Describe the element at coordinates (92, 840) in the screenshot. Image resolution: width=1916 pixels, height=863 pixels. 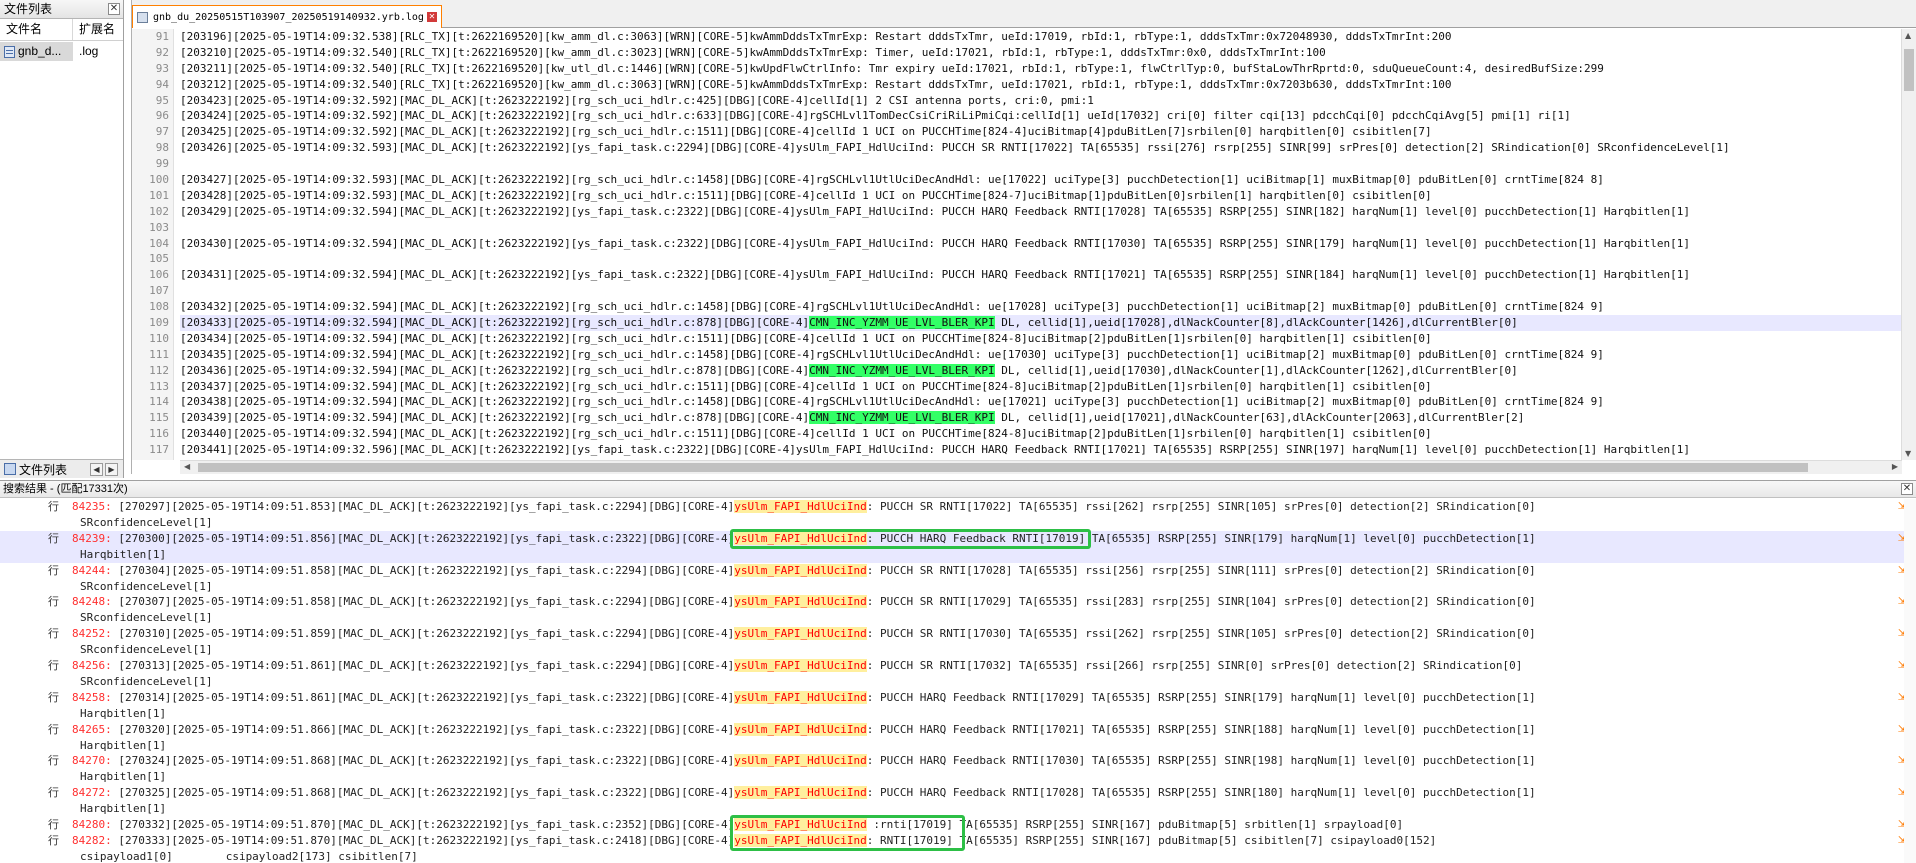
I see `result-line-number: 84282:` at that location.